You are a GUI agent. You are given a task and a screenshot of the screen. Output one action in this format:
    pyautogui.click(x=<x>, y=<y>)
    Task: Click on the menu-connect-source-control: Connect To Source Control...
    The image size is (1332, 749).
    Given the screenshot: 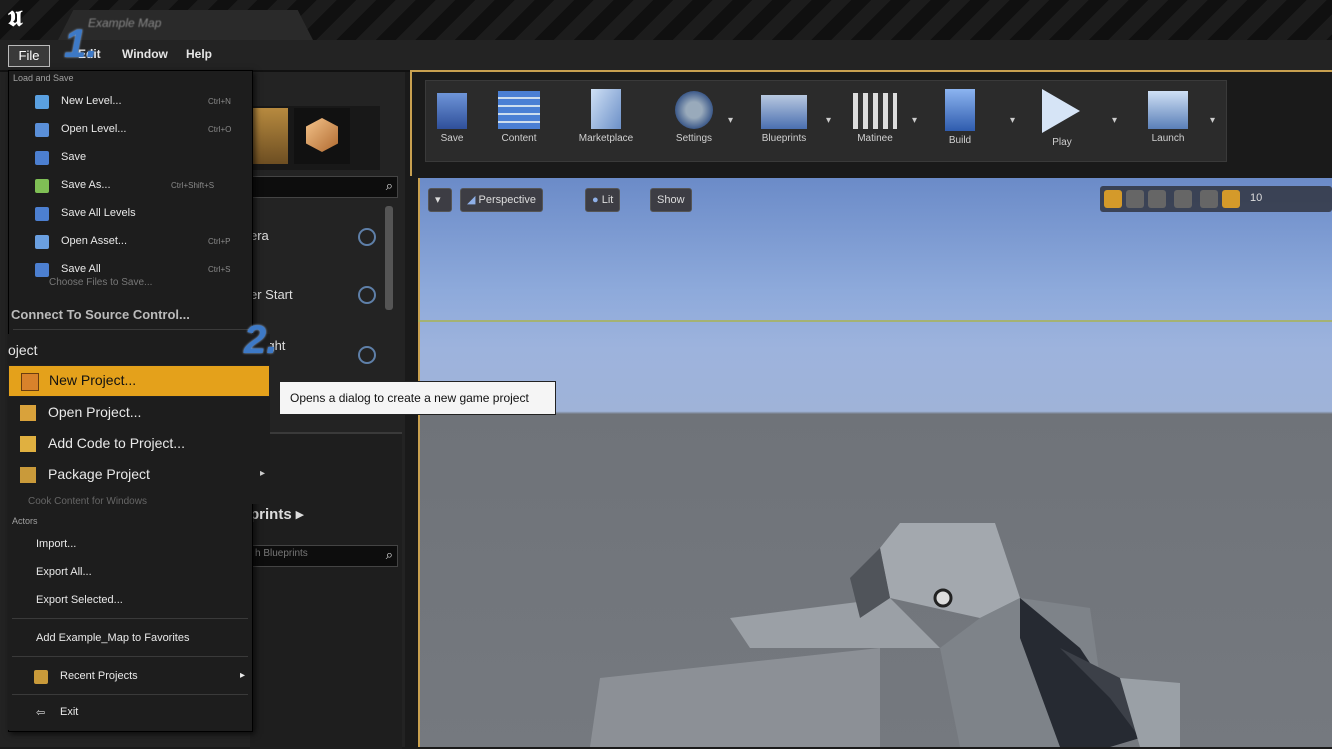 What is the action you would take?
    pyautogui.click(x=100, y=314)
    